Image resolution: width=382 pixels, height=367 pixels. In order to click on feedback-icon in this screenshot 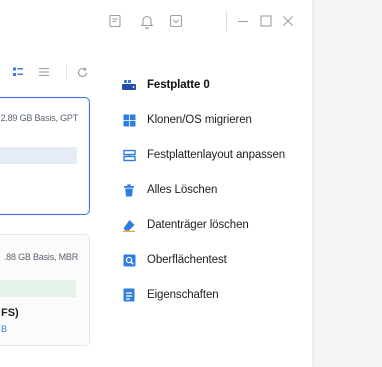, I will do `click(115, 21)`.